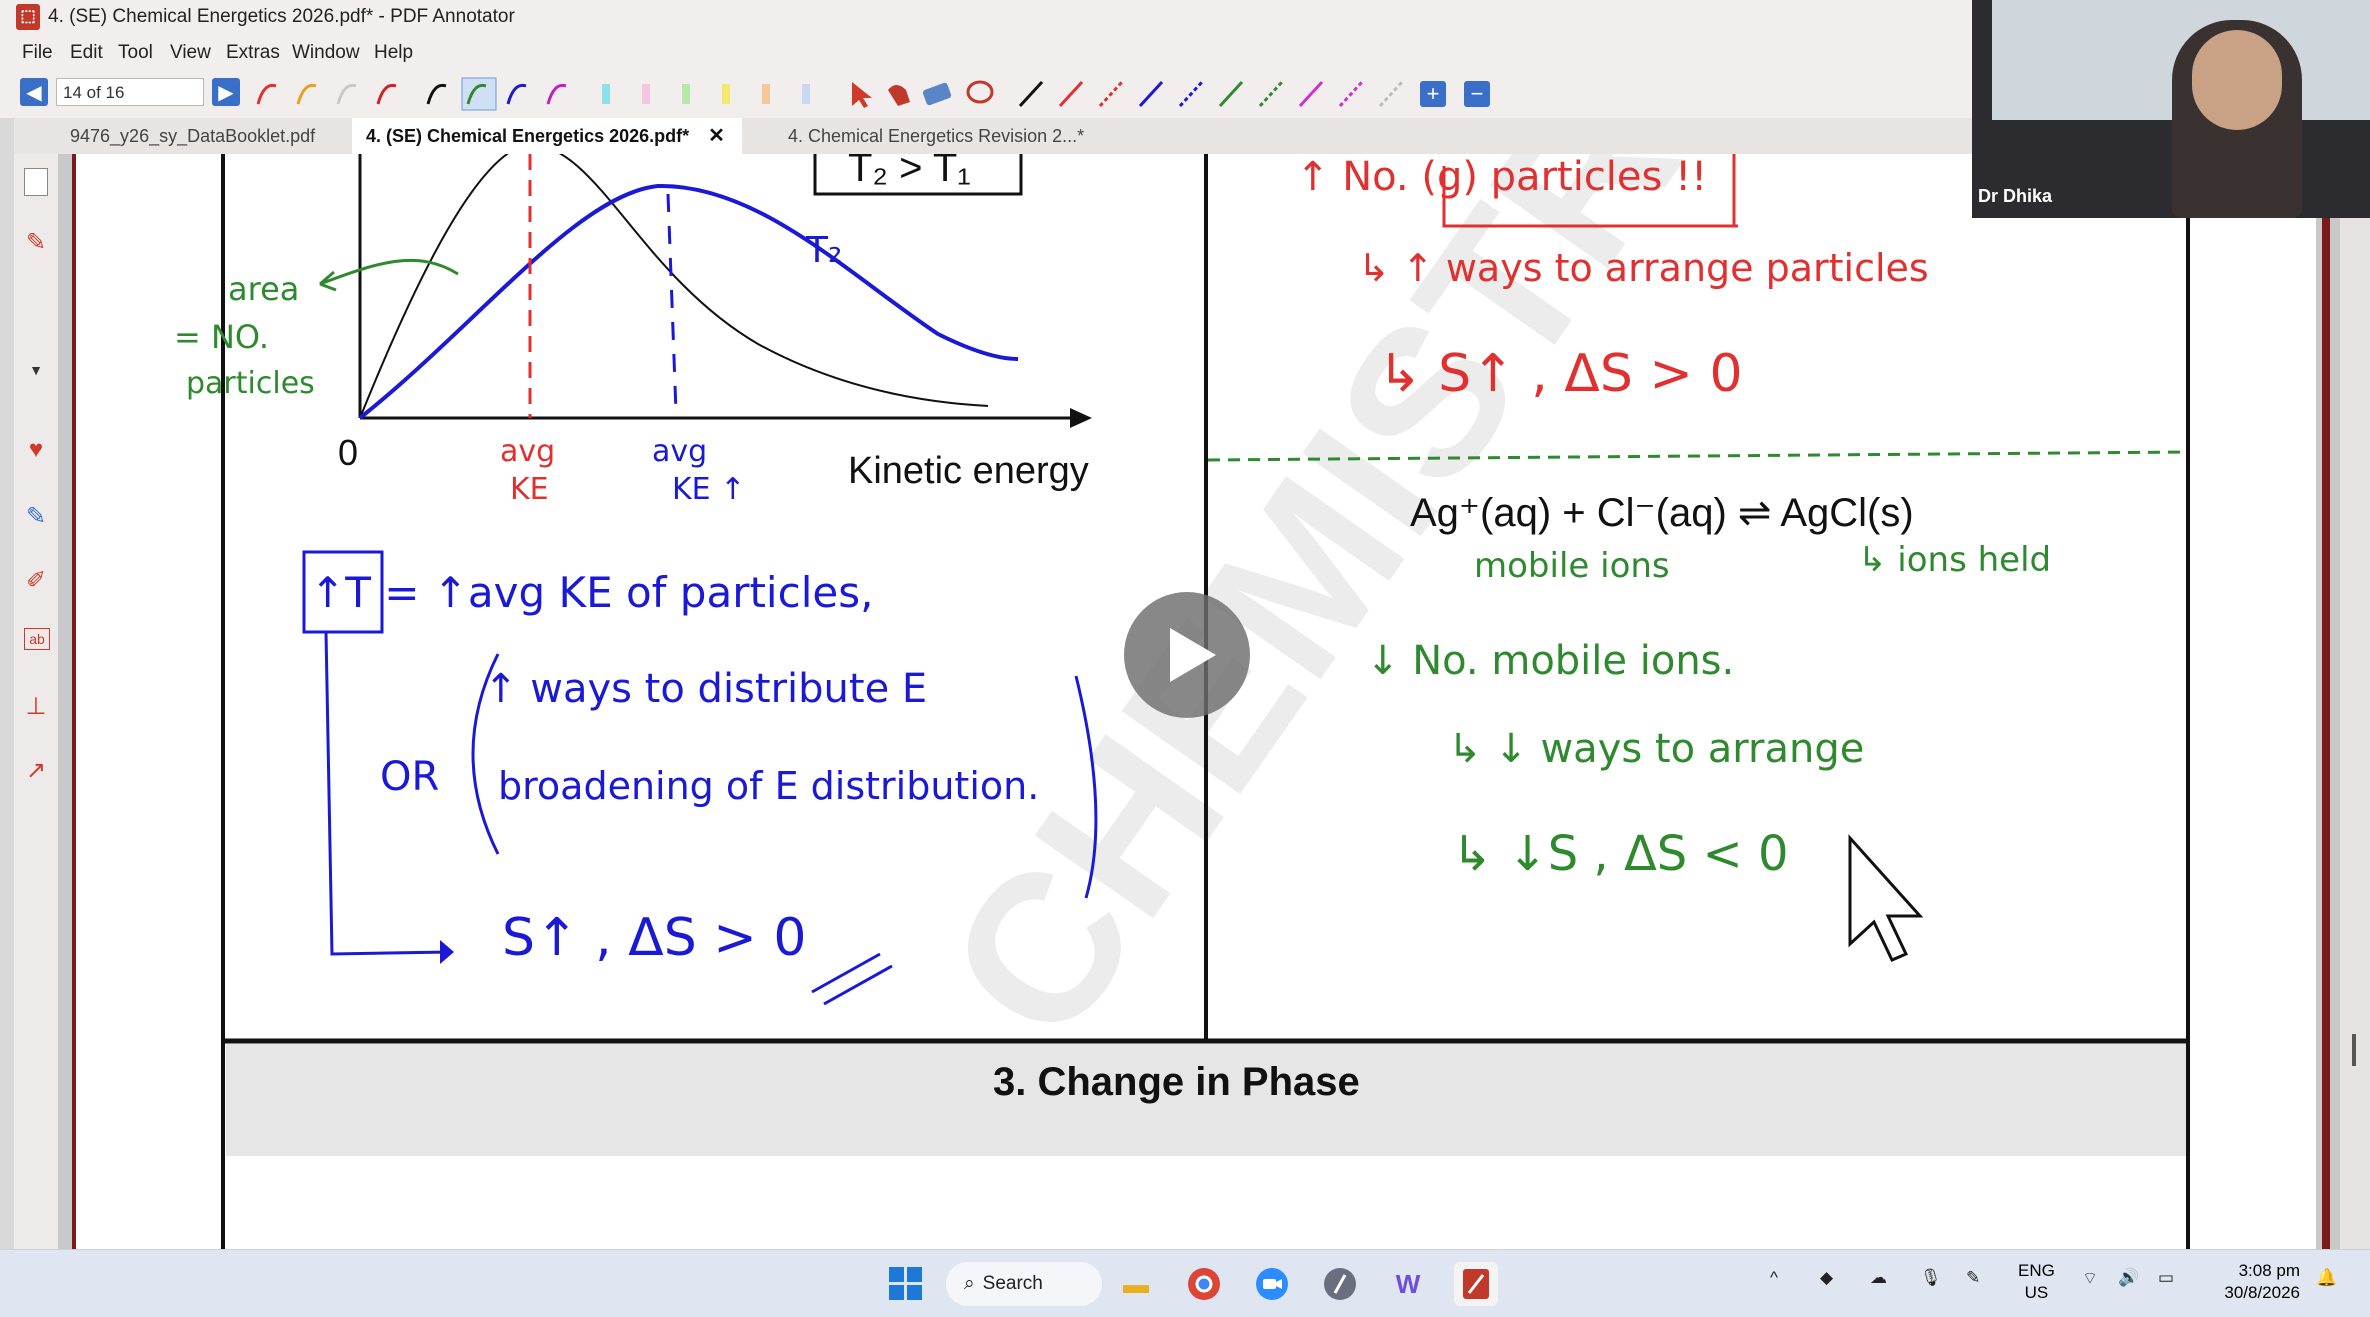 This screenshot has height=1317, width=2370. Describe the element at coordinates (2090, 1278) in the screenshot. I see `wifi-icon: ⌔` at that location.